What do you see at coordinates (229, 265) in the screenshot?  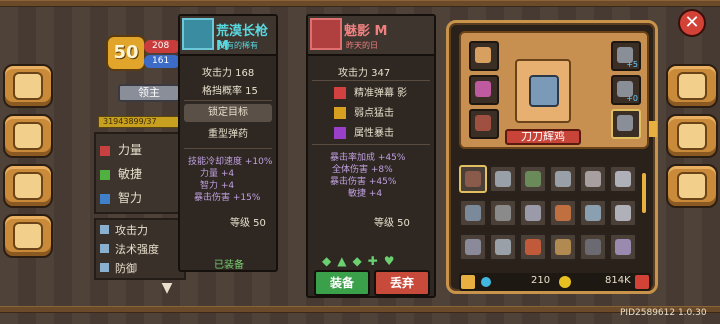 I see `equipped-label: 已装备` at bounding box center [229, 265].